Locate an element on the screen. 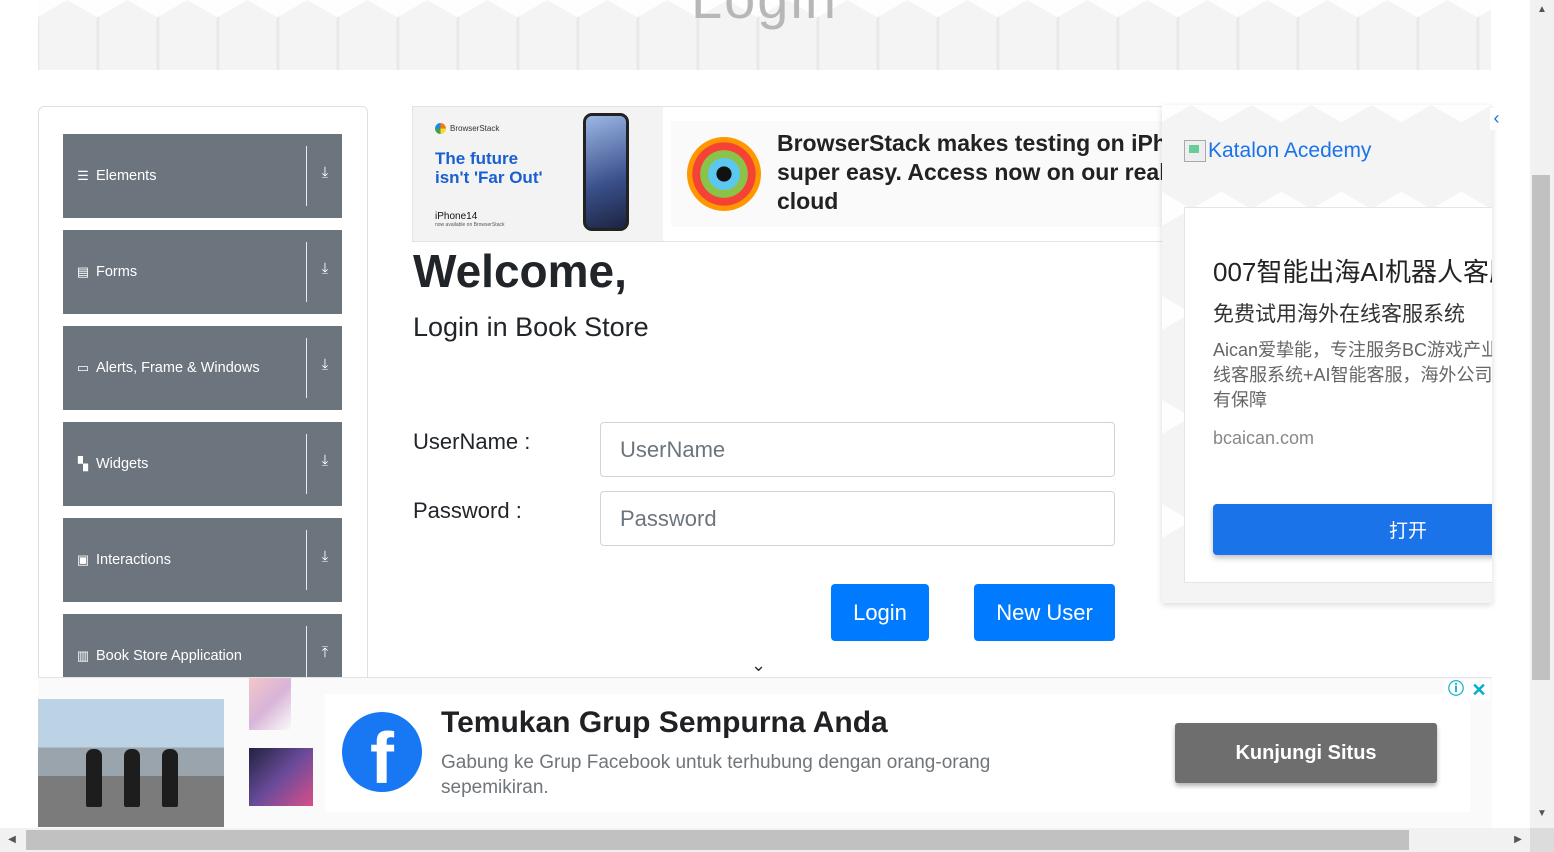 This screenshot has width=1554, height=852. visit-site-button: Kunjungi Situs is located at coordinates (1306, 753).